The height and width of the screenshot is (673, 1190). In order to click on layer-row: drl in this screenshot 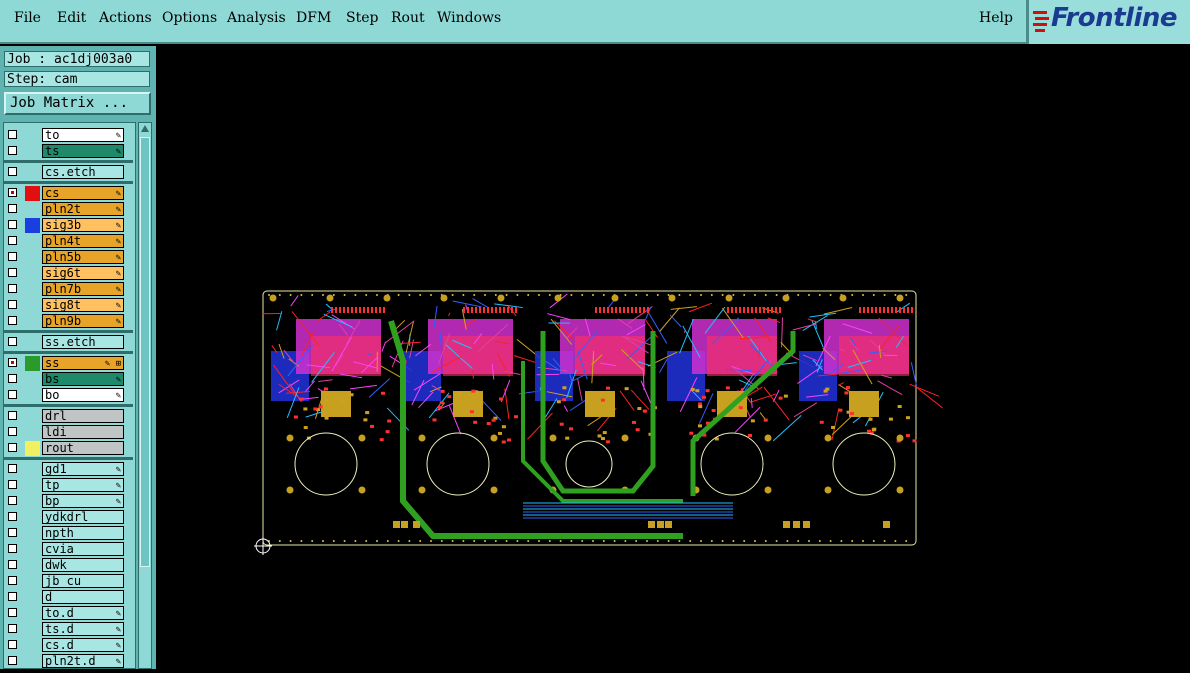, I will do `click(69, 416)`.